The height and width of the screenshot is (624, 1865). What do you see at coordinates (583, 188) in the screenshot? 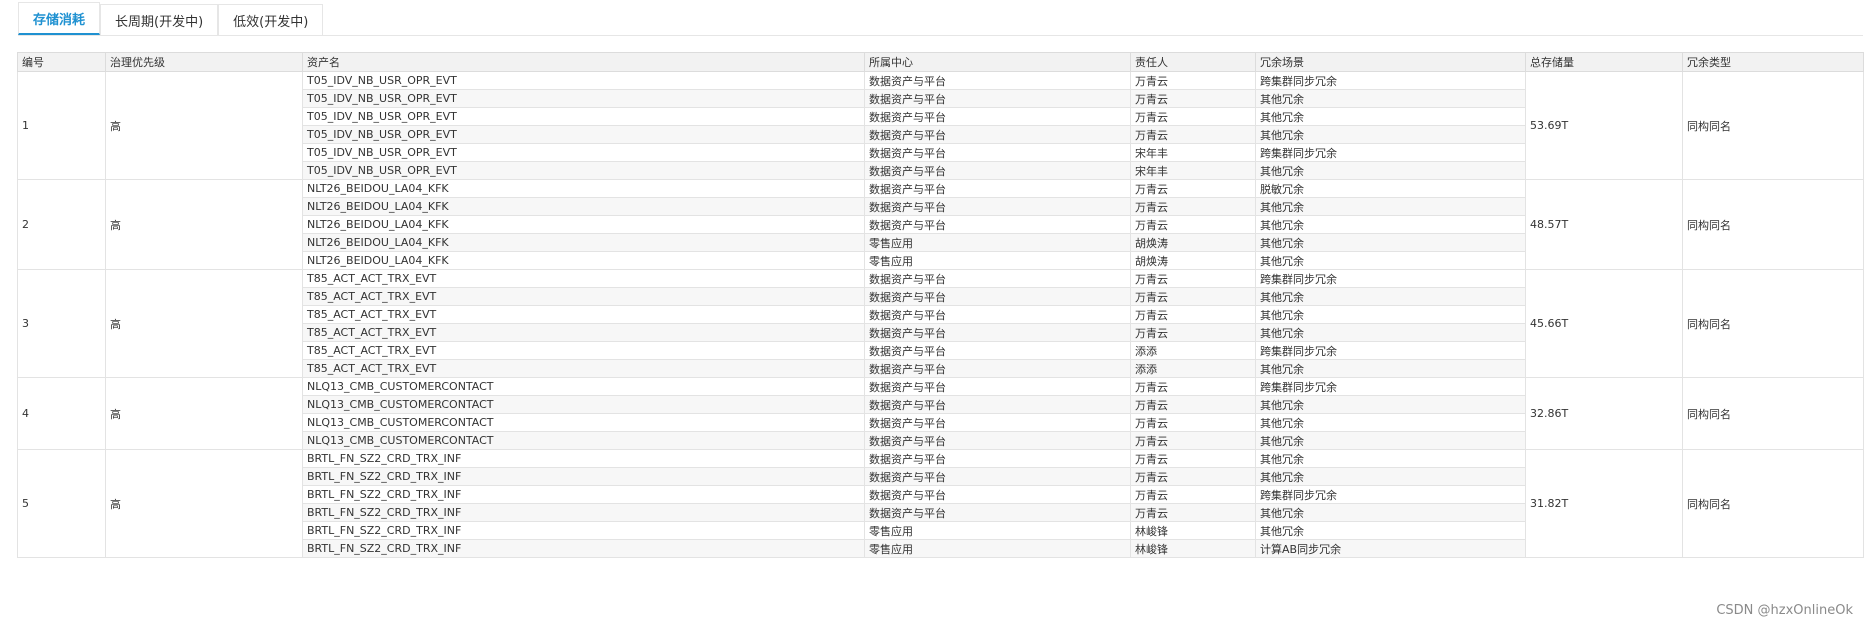
I see `cell-asset: NLT26_BEIDOU_LA04_KFK` at bounding box center [583, 188].